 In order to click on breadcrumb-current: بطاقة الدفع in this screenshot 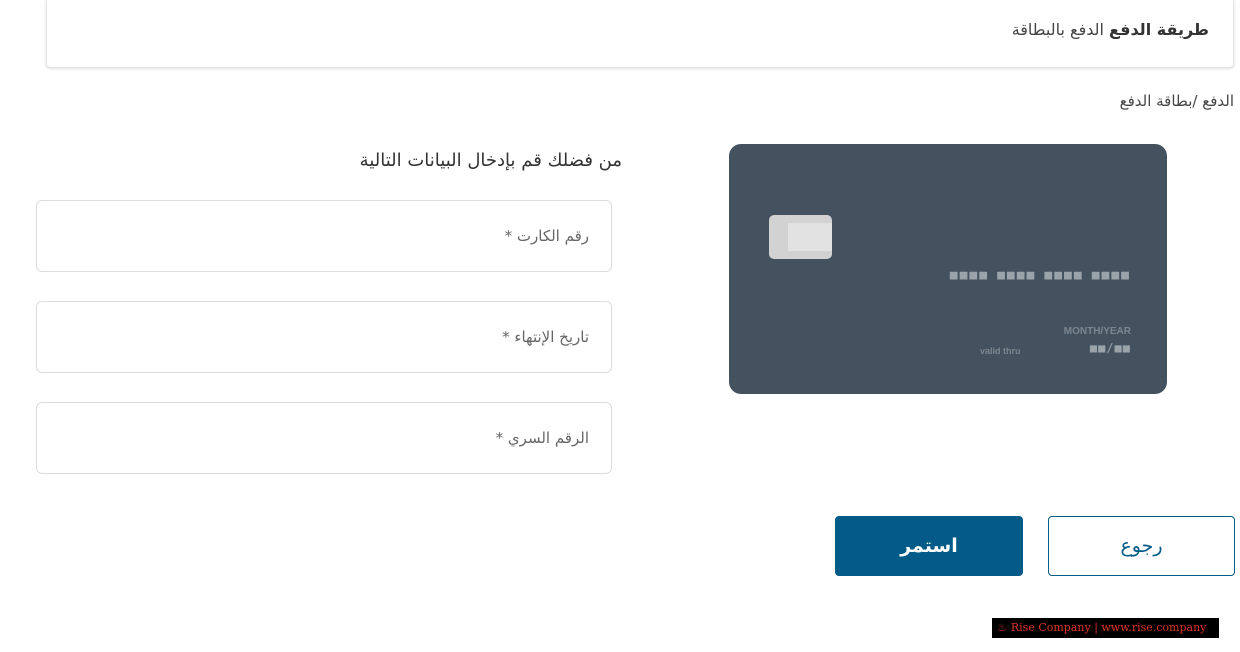, I will do `click(1156, 101)`.